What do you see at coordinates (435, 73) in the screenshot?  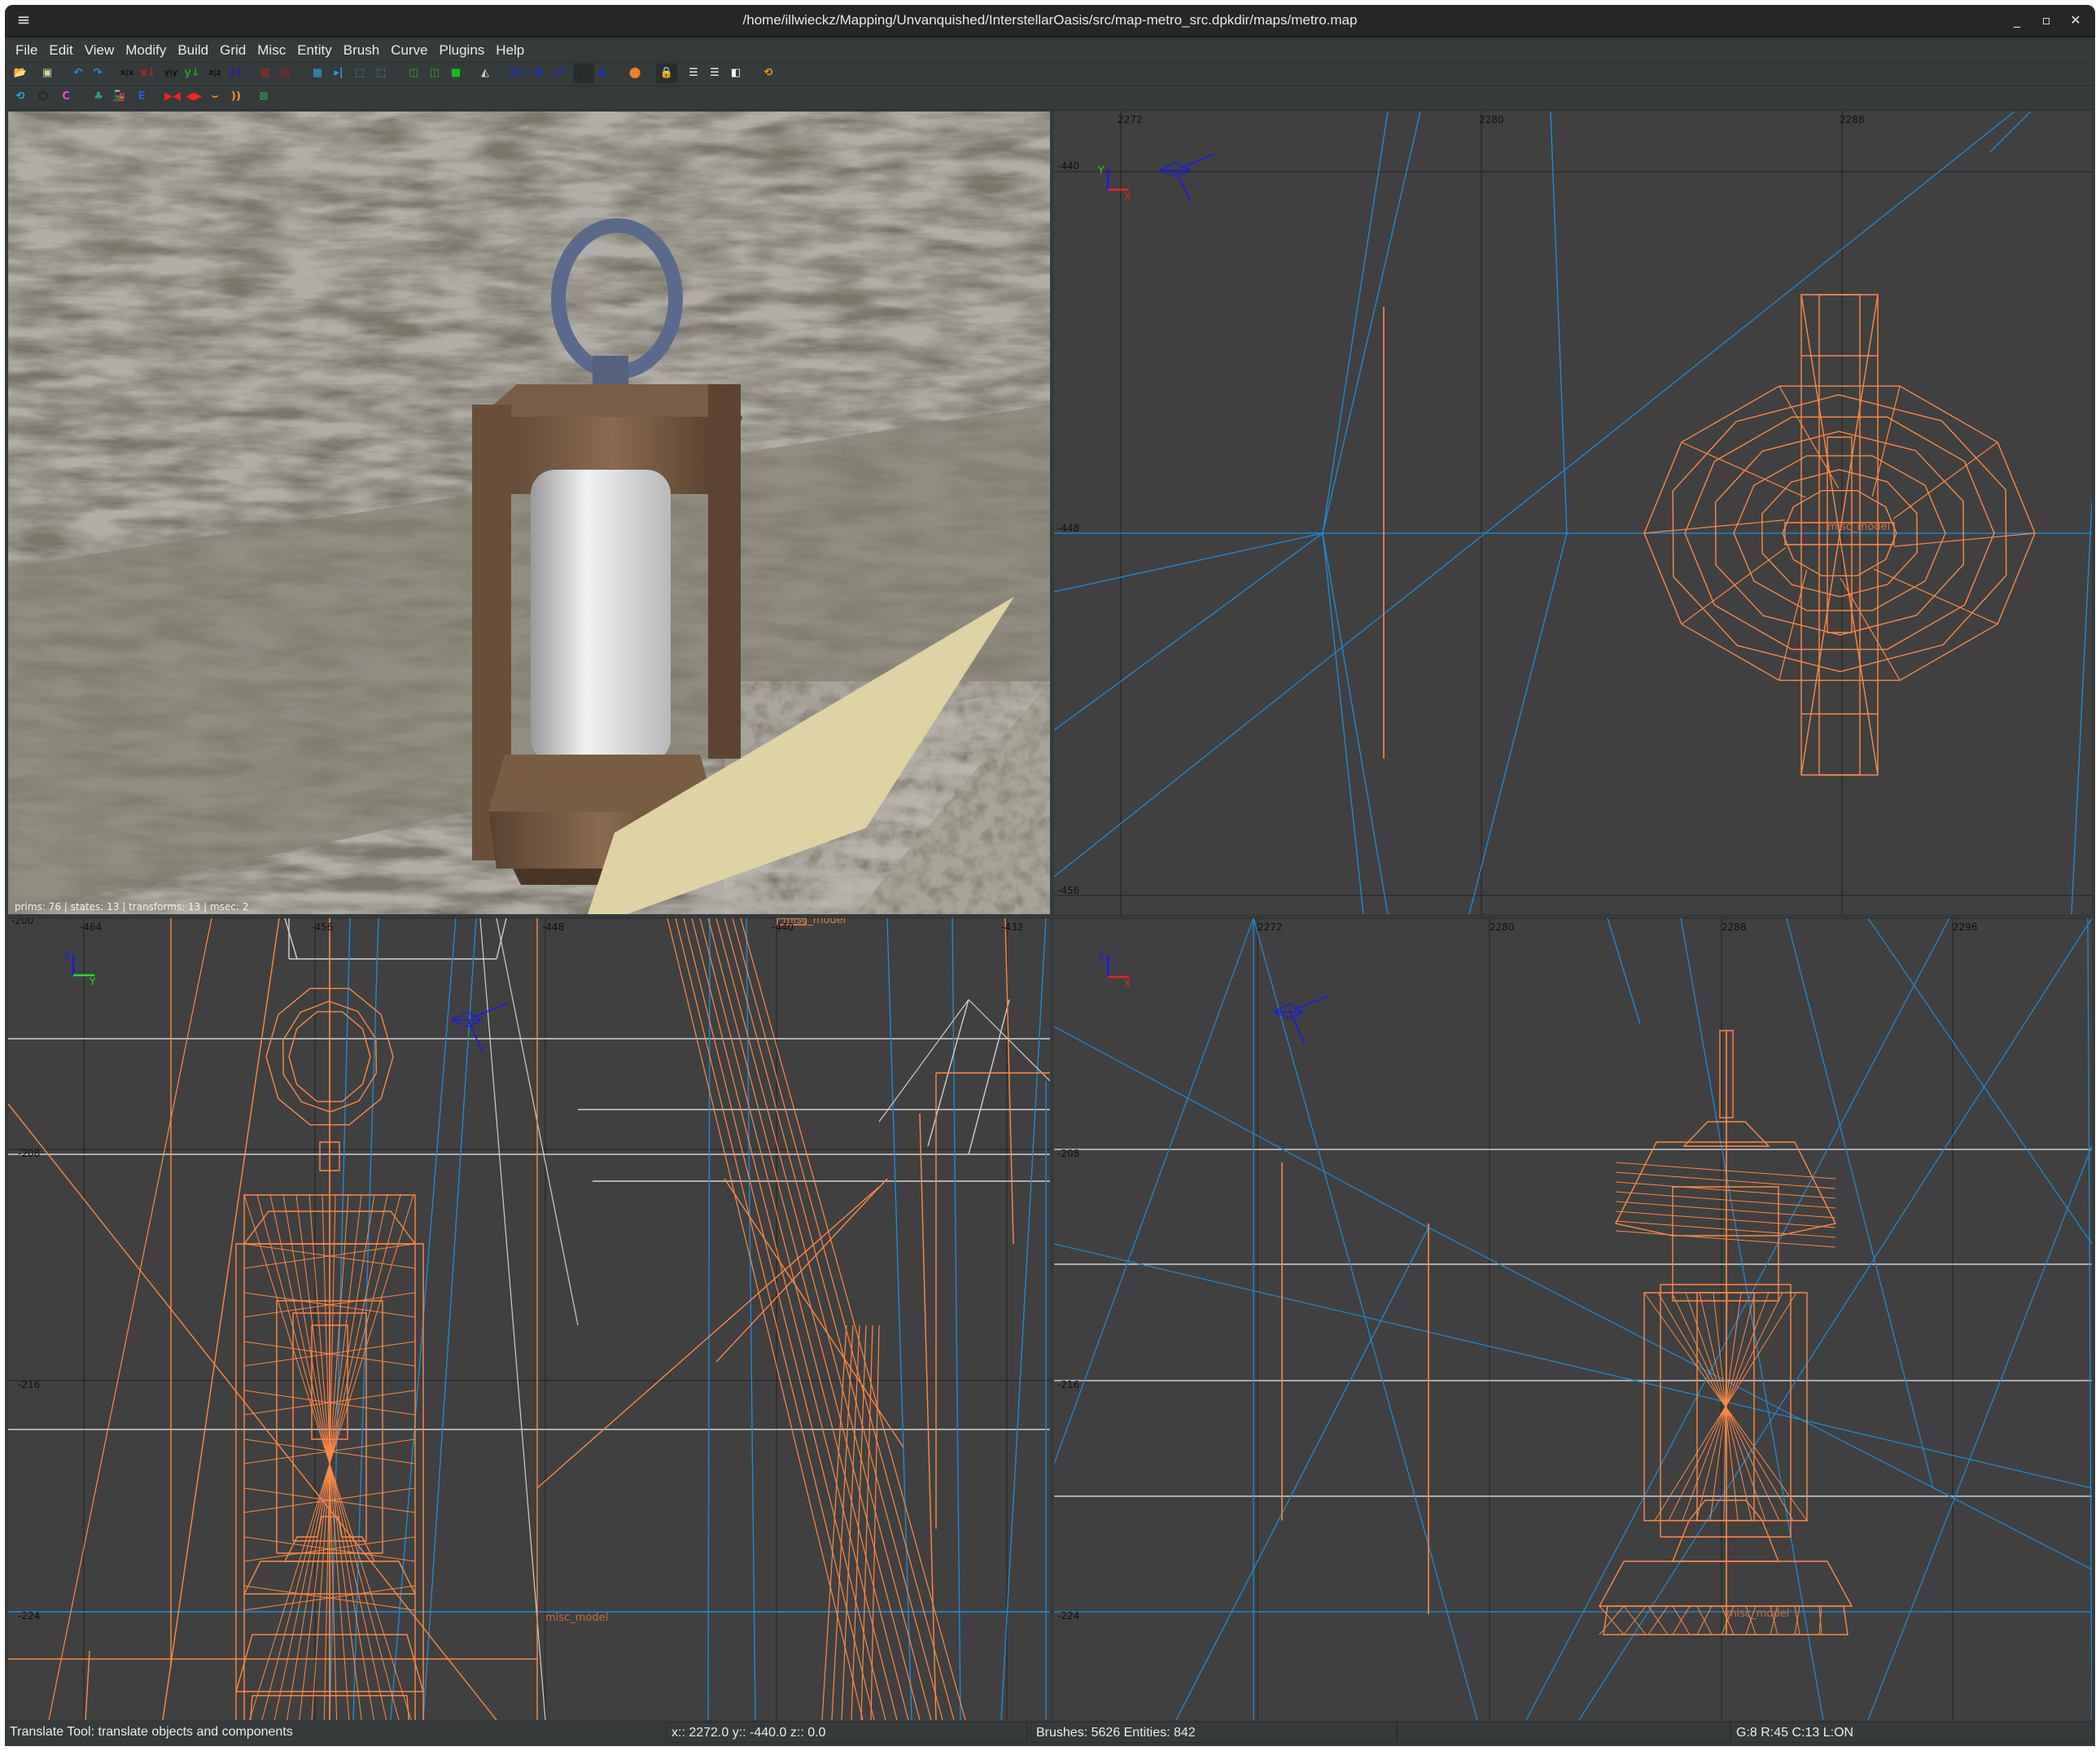 I see `csg-merge-icon: ◫` at bounding box center [435, 73].